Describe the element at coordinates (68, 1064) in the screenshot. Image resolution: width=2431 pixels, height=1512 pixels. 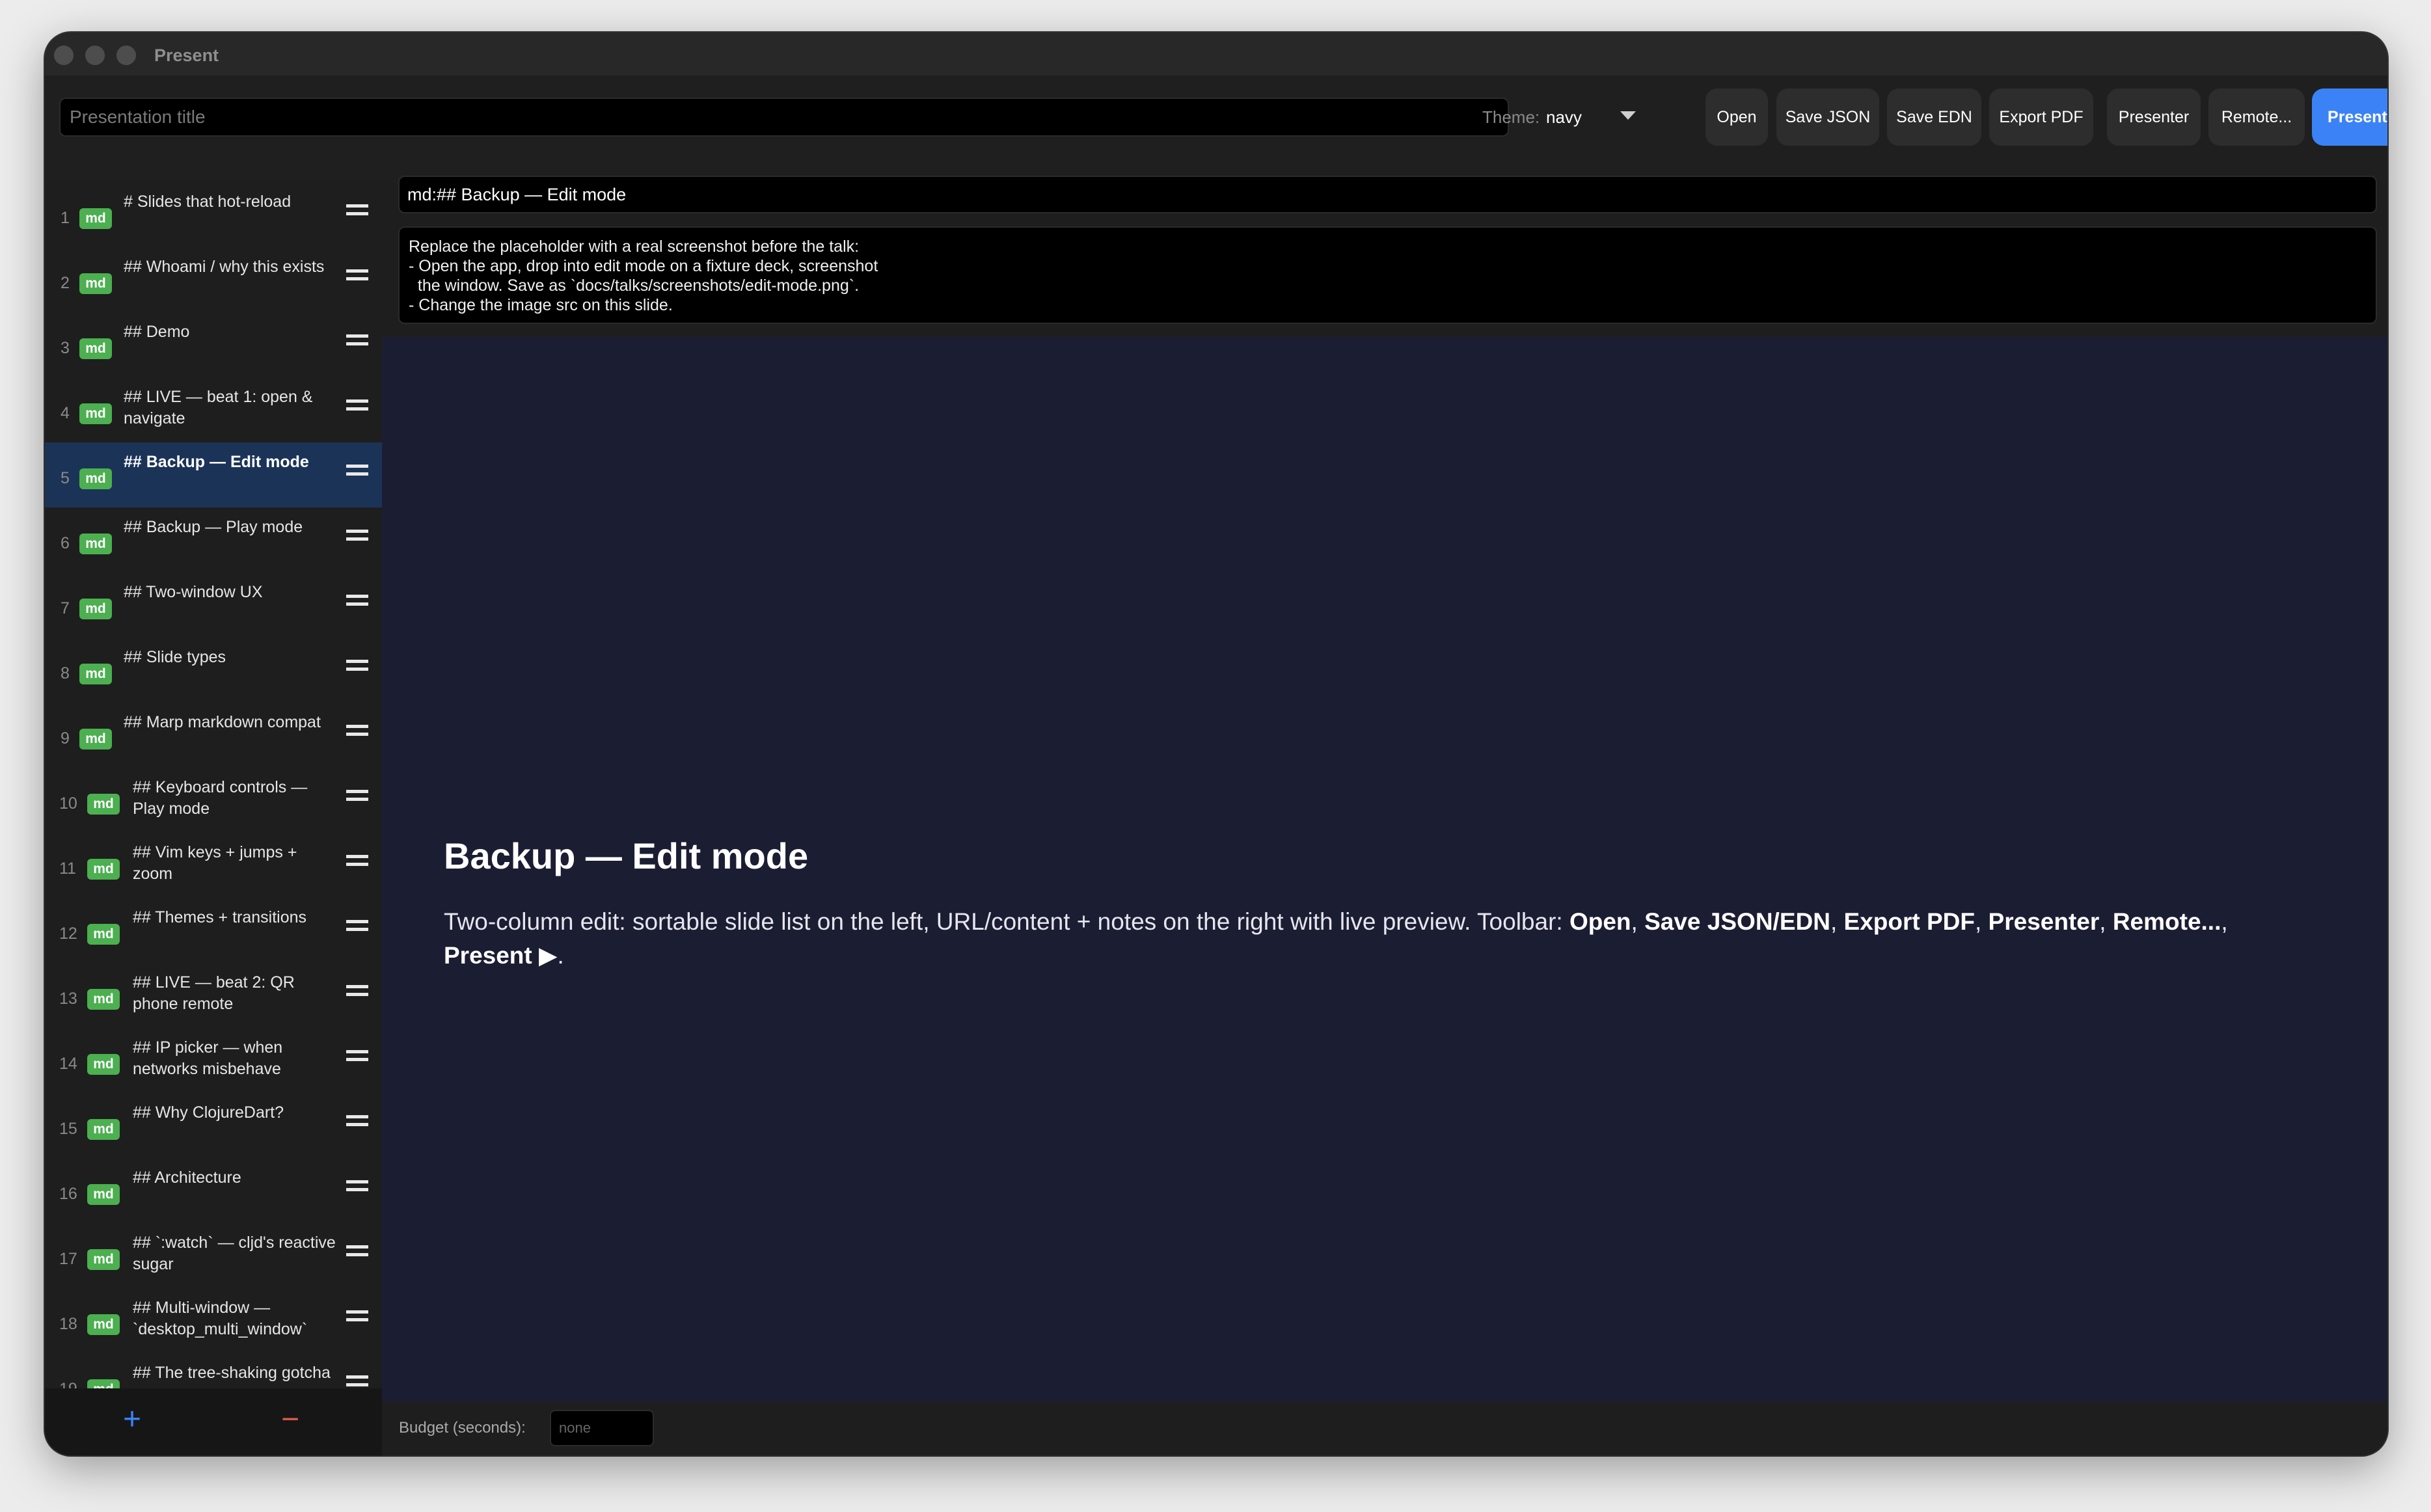
I see `slide-number: 14` at that location.